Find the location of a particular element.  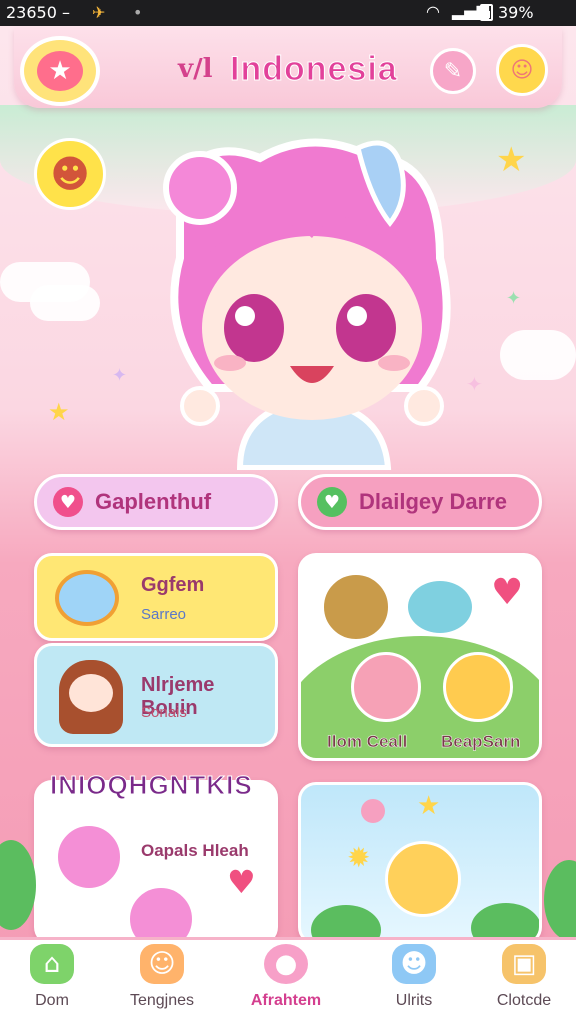

daily-button: ♥ Dlailgey Darre is located at coordinates (420, 502).